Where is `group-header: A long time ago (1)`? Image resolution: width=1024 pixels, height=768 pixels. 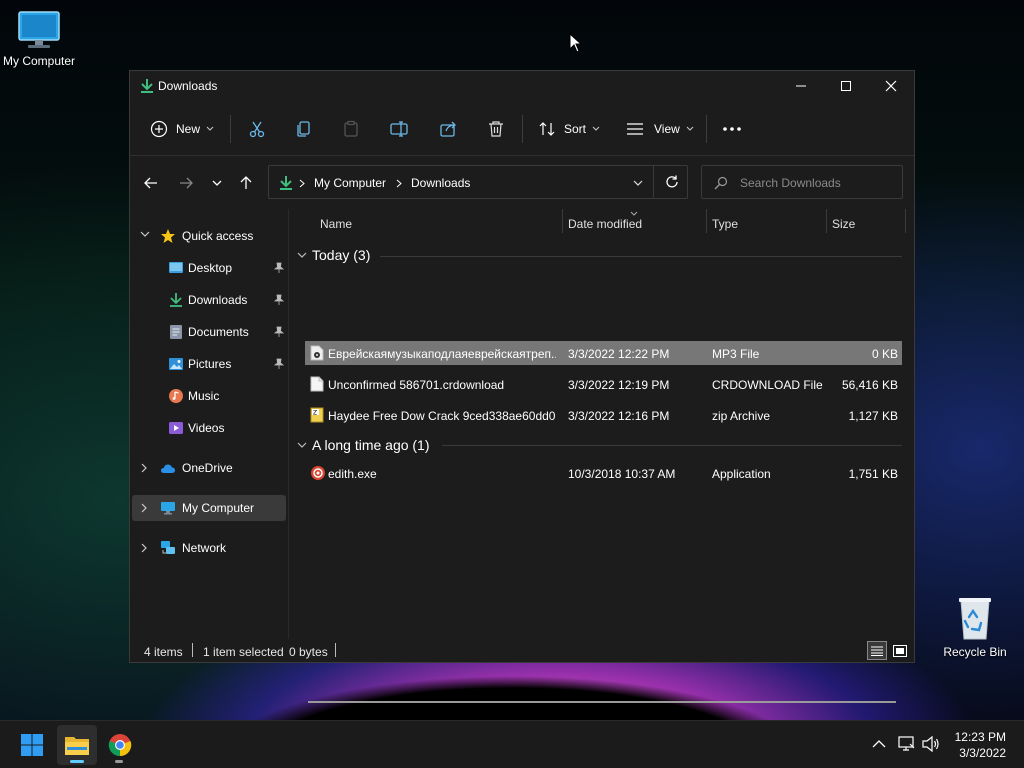
group-header: A long time ago (1) is located at coordinates (371, 445).